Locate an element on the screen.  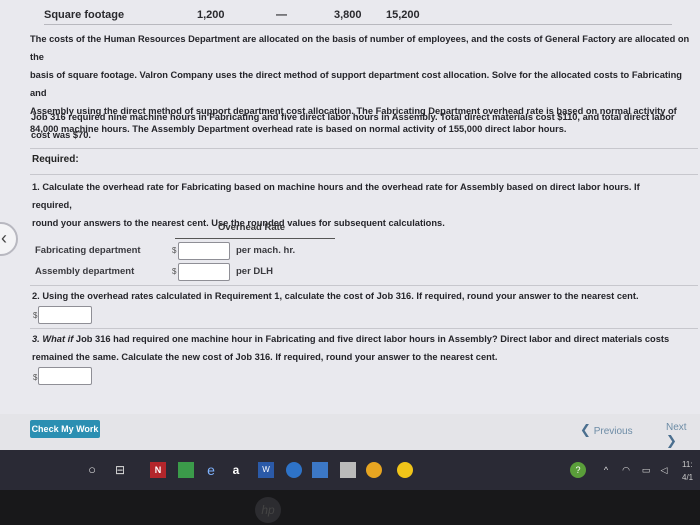
sqft-value-1: 1,200 is located at coordinates (211, 15).